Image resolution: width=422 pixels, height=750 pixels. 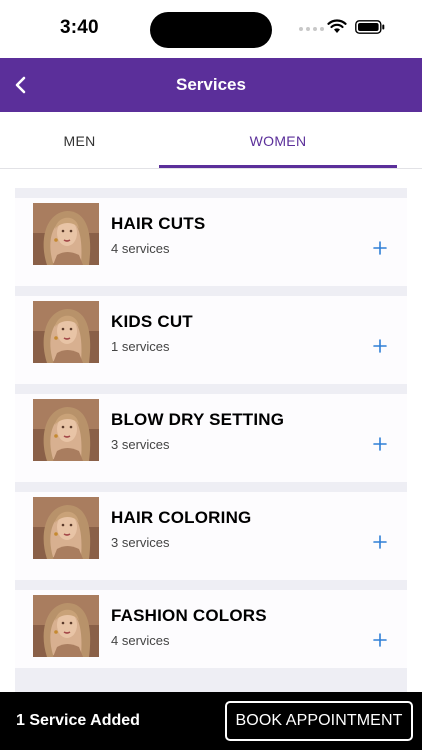 What do you see at coordinates (211, 335) in the screenshot?
I see `category-row-kids-cut: KIDS CUT 1 services` at bounding box center [211, 335].